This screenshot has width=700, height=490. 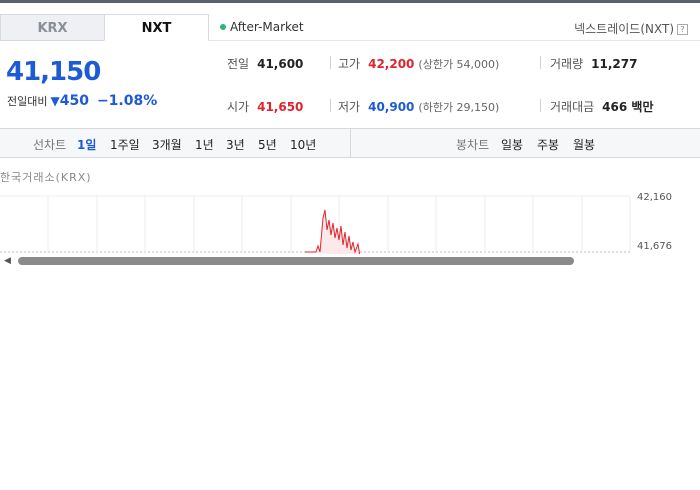 What do you see at coordinates (204, 144) in the screenshot?
I see `period-1y: 1년` at bounding box center [204, 144].